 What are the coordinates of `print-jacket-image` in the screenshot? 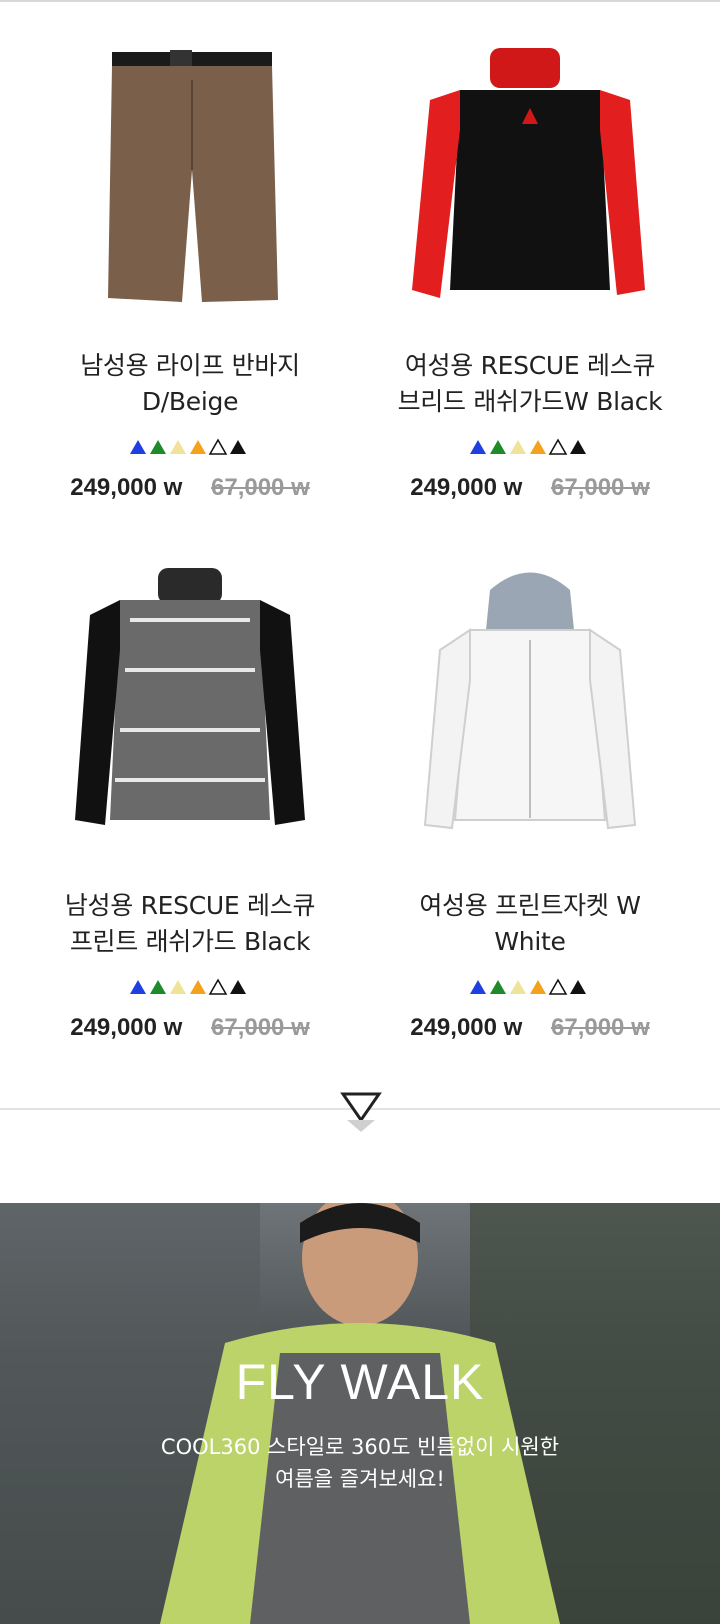 It's located at (530, 705).